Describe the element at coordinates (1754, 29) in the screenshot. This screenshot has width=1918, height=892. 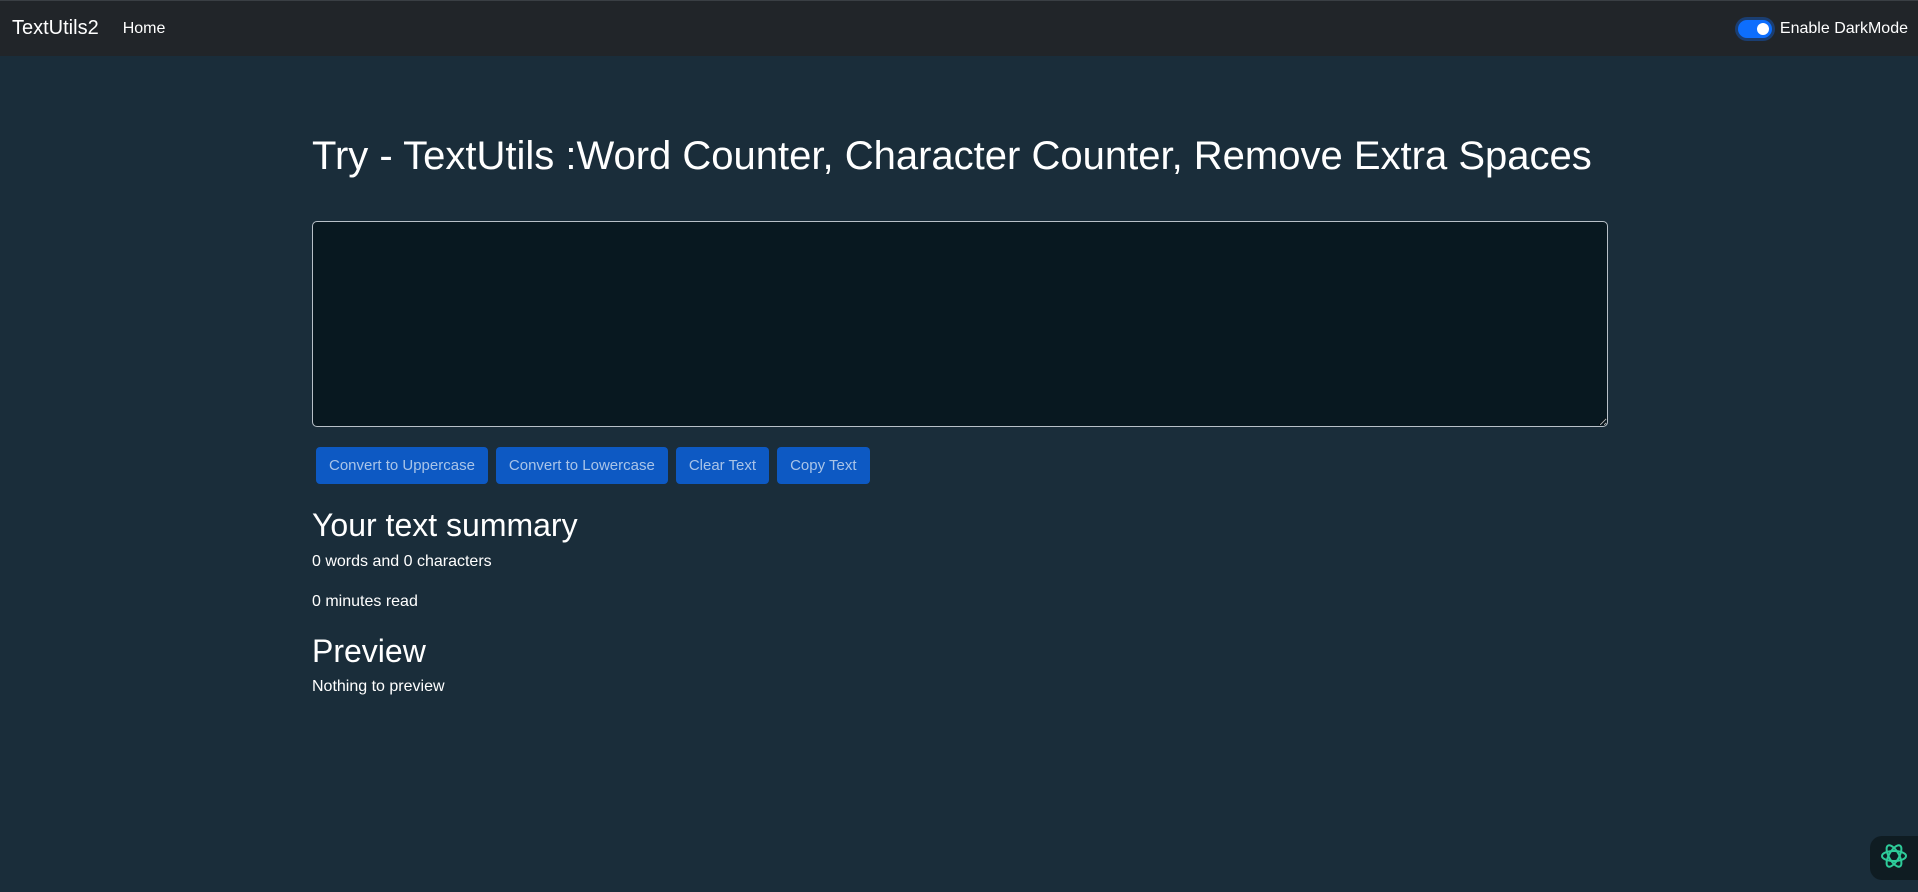
I see `dark-mode-switch` at that location.